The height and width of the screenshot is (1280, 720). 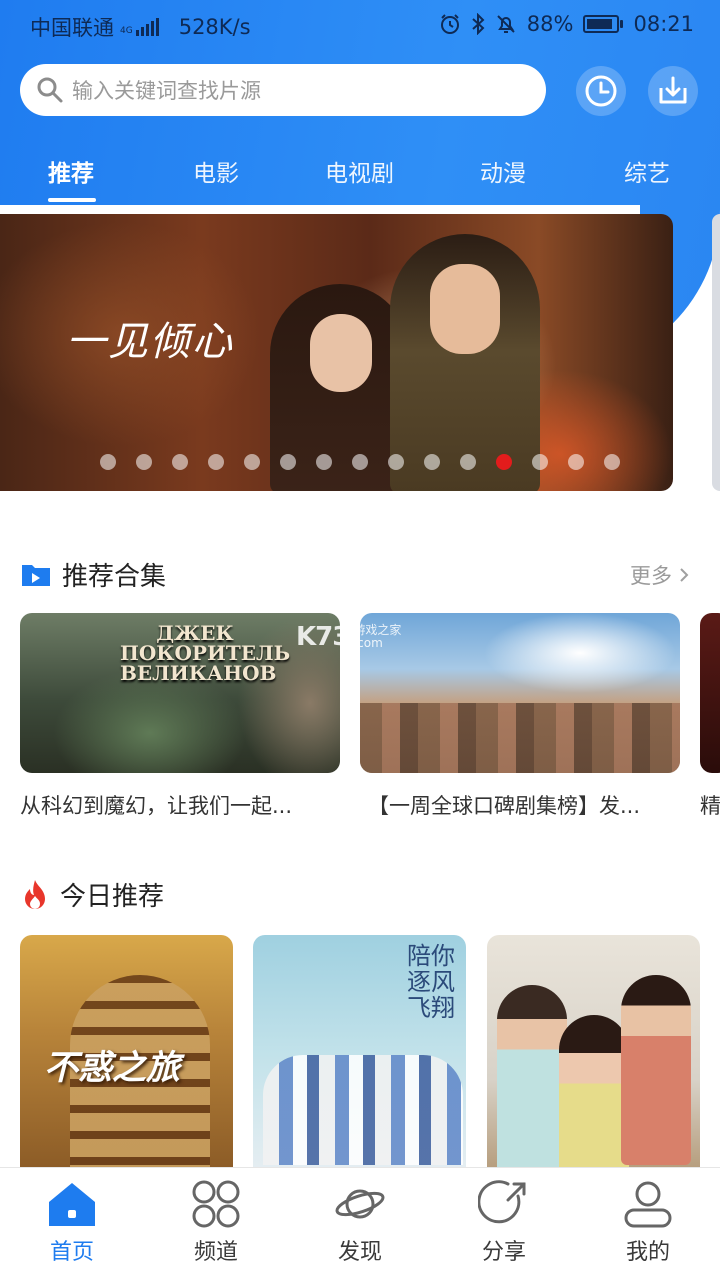 I want to click on site-watermark: K73 游戏之家 .com, so click(x=348, y=637).